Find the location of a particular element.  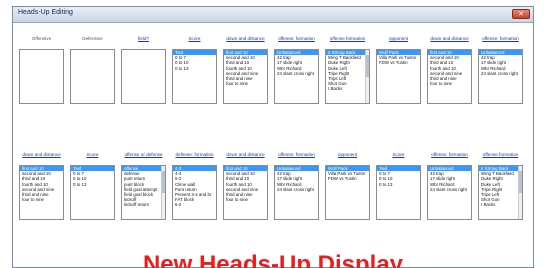

list-item: 6-2 is located at coordinates (194, 204).